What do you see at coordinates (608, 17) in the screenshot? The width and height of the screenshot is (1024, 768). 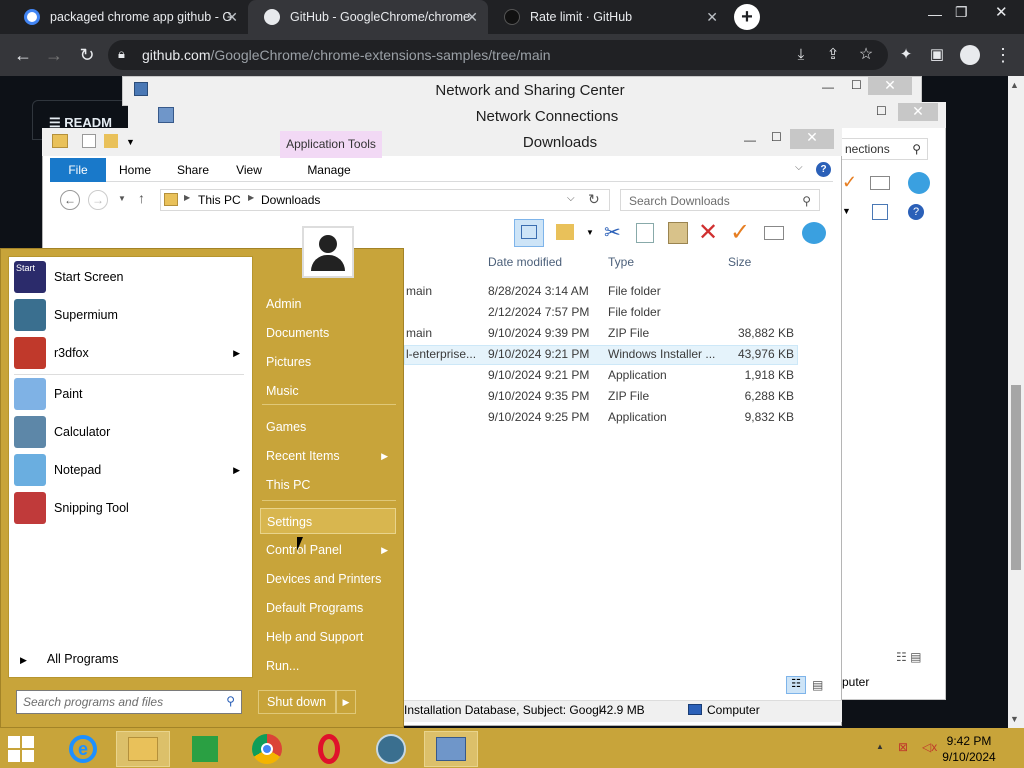 I see `tab-rate-limit: Rate limit · GitHub ✕` at bounding box center [608, 17].